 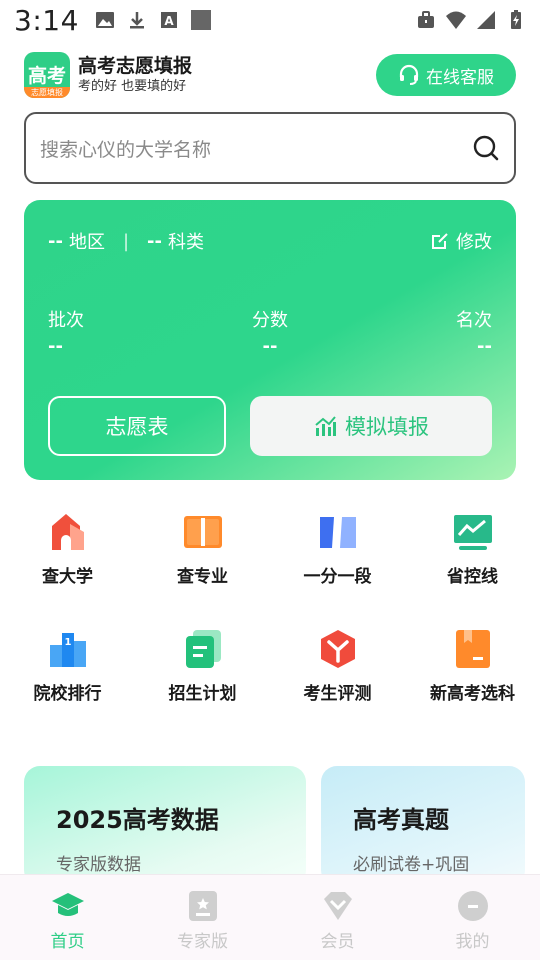 I want to click on bottom-nav: 首页 专家版 会员 我的, so click(x=270, y=917).